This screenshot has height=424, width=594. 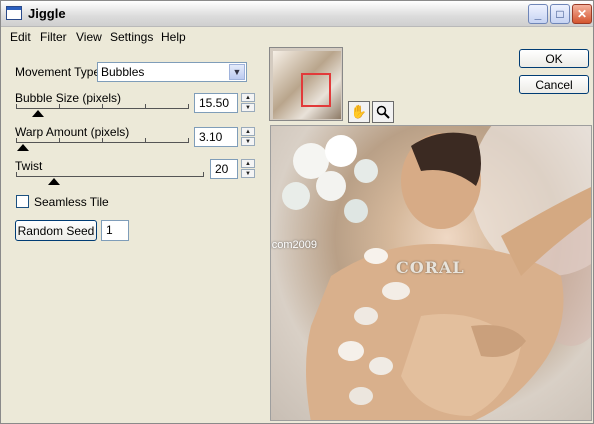 I want to click on maximize-button: □, so click(x=560, y=14).